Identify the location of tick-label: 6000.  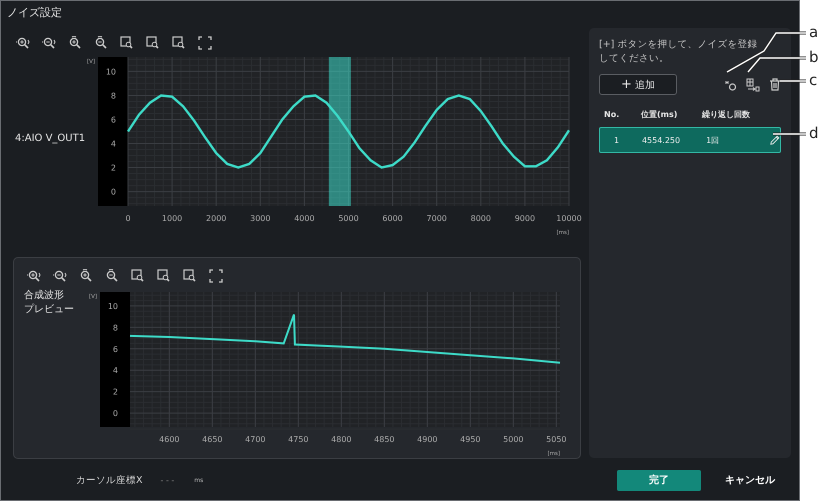
(392, 218).